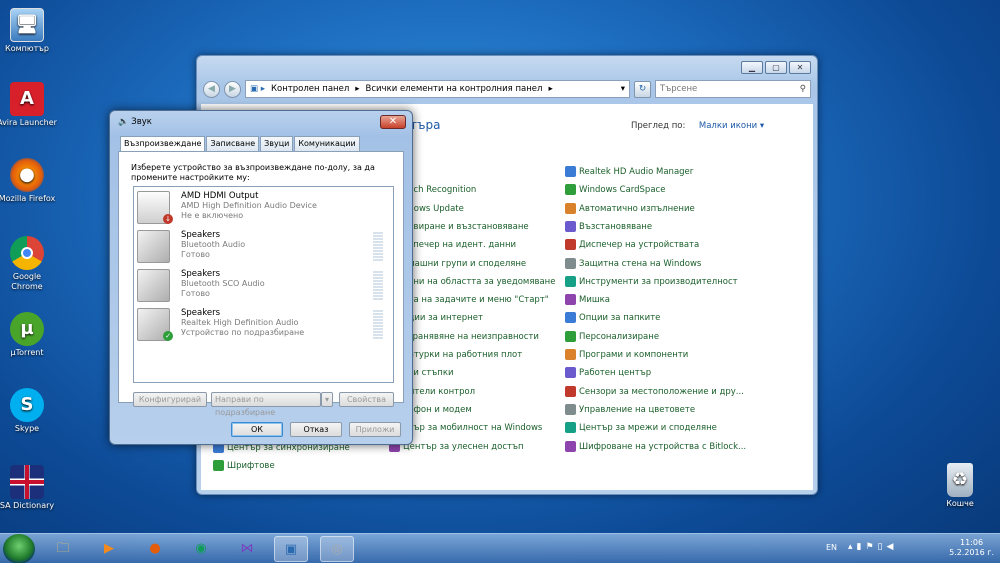  I want to click on cancel-button: Отказ, so click(316, 429).